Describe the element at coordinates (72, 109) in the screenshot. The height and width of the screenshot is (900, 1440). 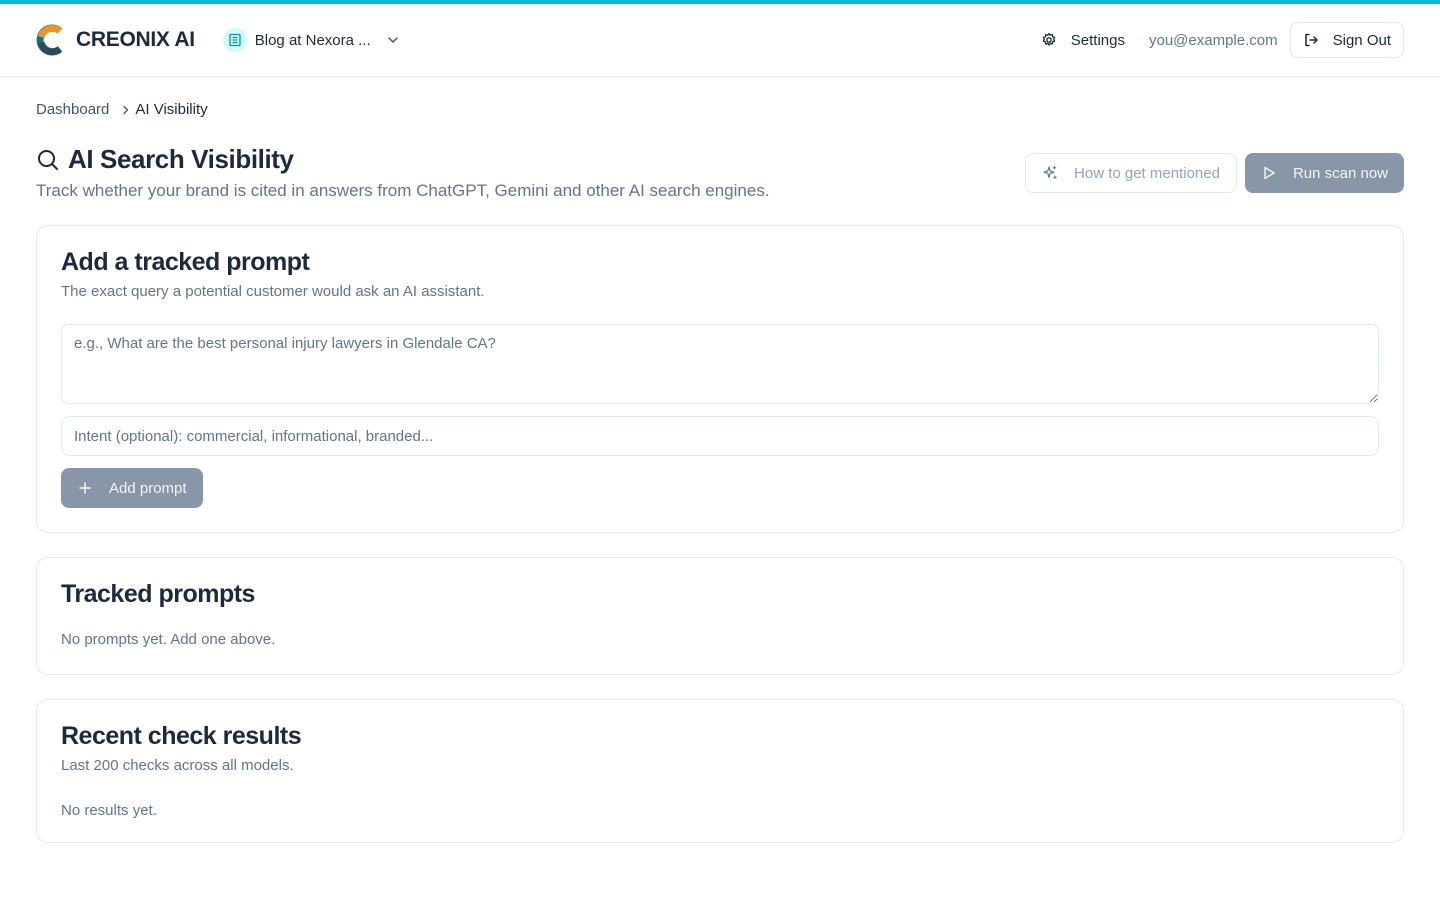
I see `breadcrumb-dashboard: Dashboard` at that location.